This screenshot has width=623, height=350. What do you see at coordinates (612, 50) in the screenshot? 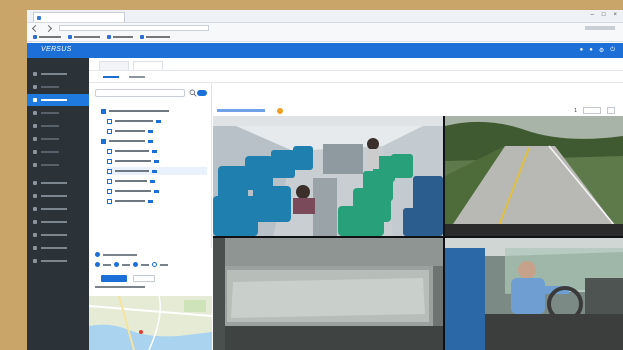
I see `power-icon: ⏻` at bounding box center [612, 50].